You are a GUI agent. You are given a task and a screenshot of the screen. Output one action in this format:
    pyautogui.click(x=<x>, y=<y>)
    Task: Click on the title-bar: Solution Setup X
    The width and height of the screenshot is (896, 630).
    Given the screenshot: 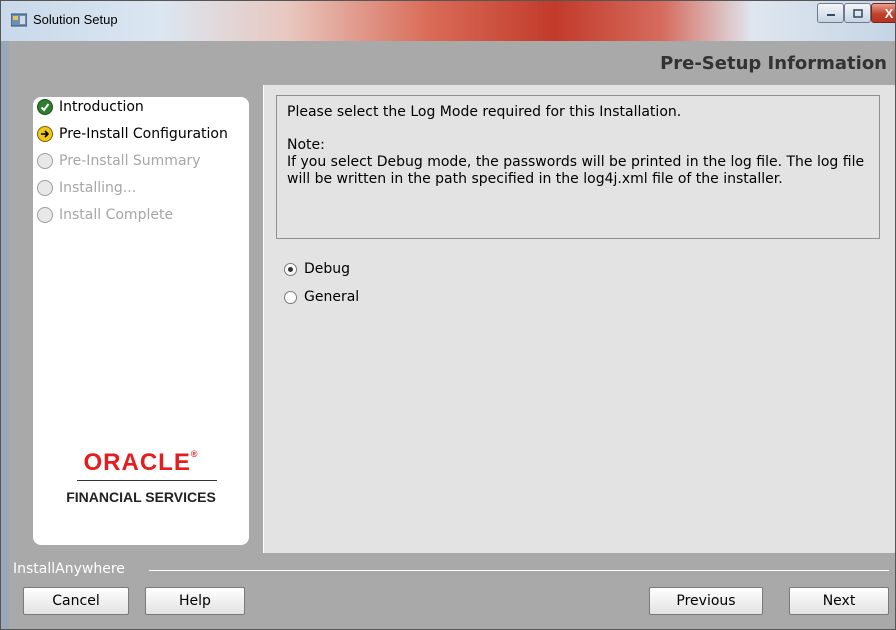 What is the action you would take?
    pyautogui.click(x=448, y=21)
    